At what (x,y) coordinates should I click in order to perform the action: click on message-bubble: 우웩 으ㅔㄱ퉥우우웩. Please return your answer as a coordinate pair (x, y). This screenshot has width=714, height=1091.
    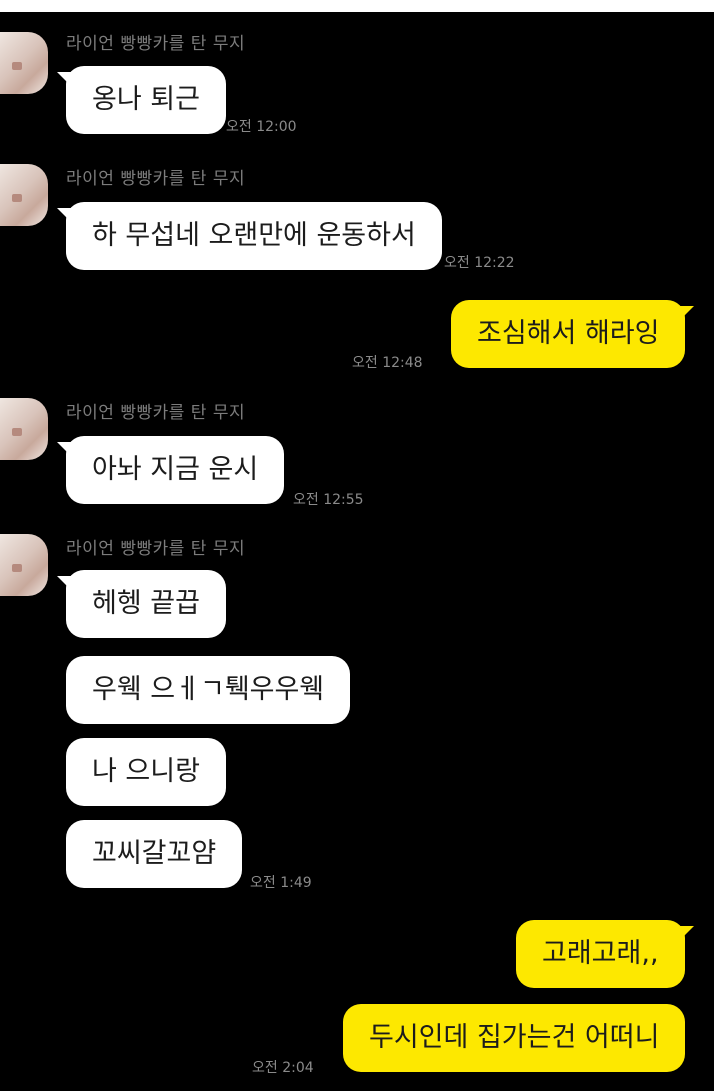
    Looking at the image, I should click on (208, 690).